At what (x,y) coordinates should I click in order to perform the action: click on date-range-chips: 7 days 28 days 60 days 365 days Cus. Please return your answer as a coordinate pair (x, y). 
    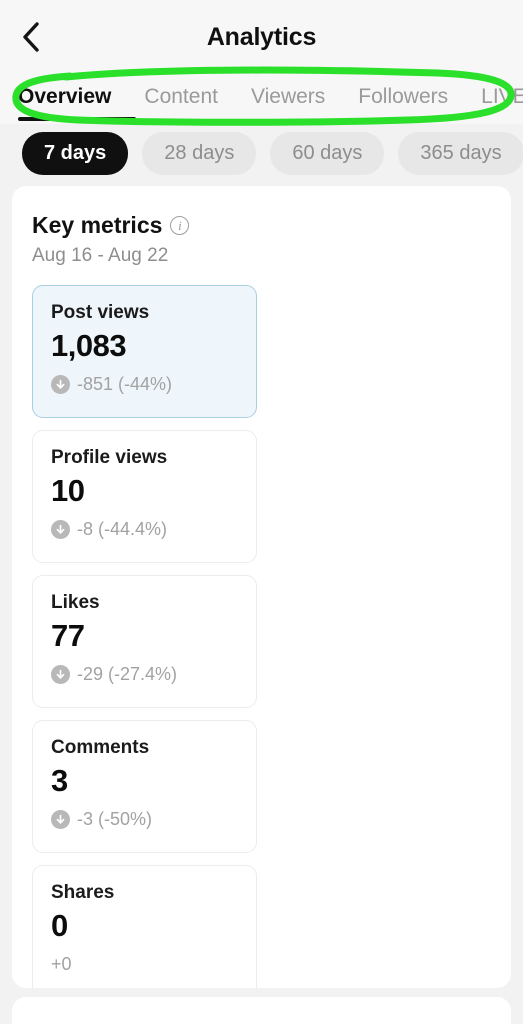
    Looking at the image, I should click on (261, 155).